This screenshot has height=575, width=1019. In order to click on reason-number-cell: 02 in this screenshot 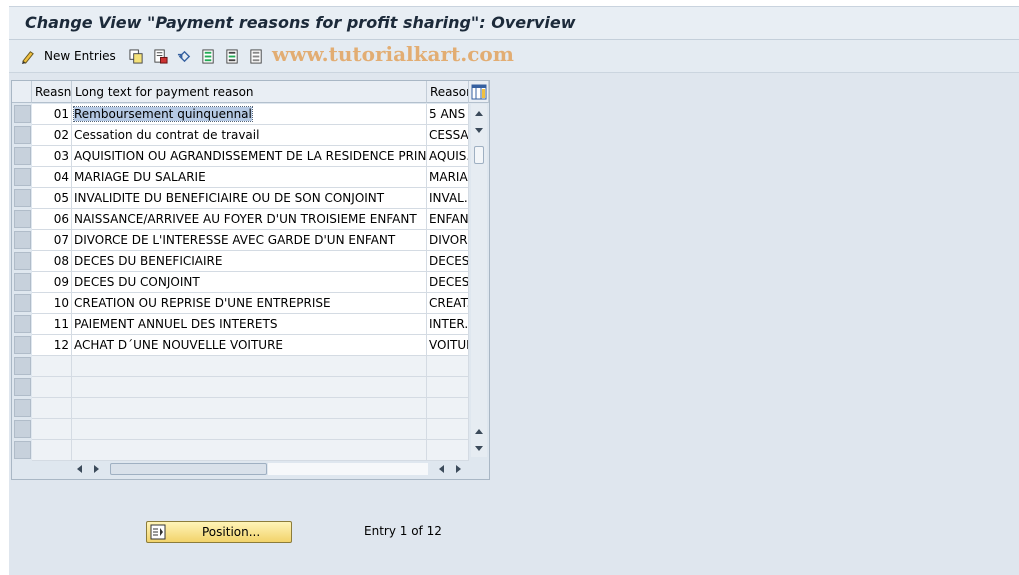, I will do `click(52, 135)`.